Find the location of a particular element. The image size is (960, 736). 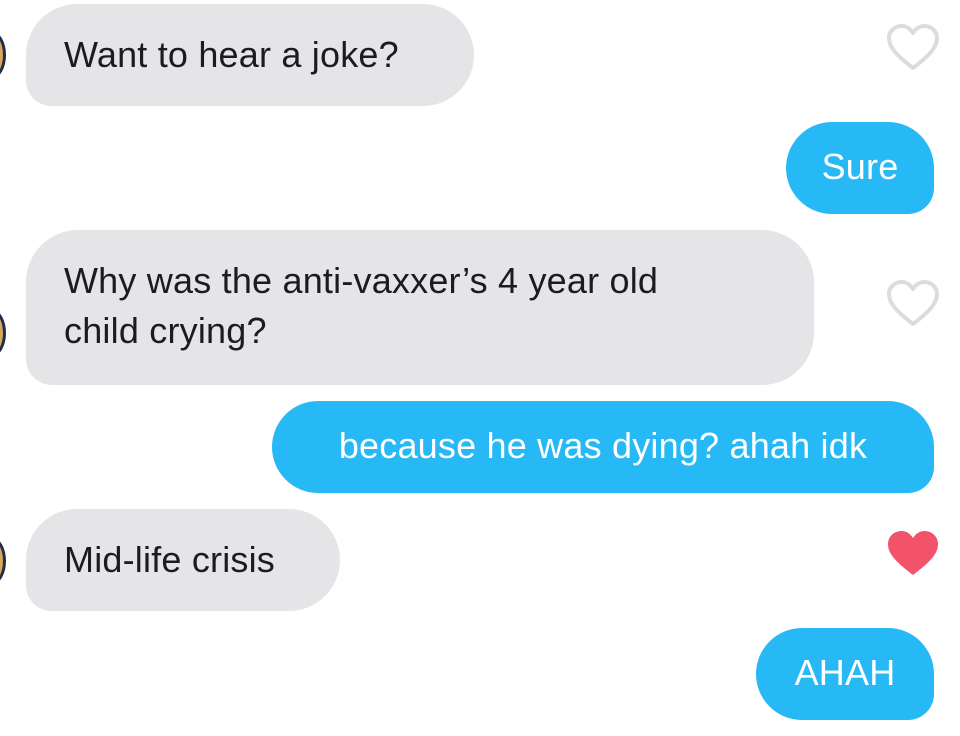

heart-filled-icon is located at coordinates (913, 553).